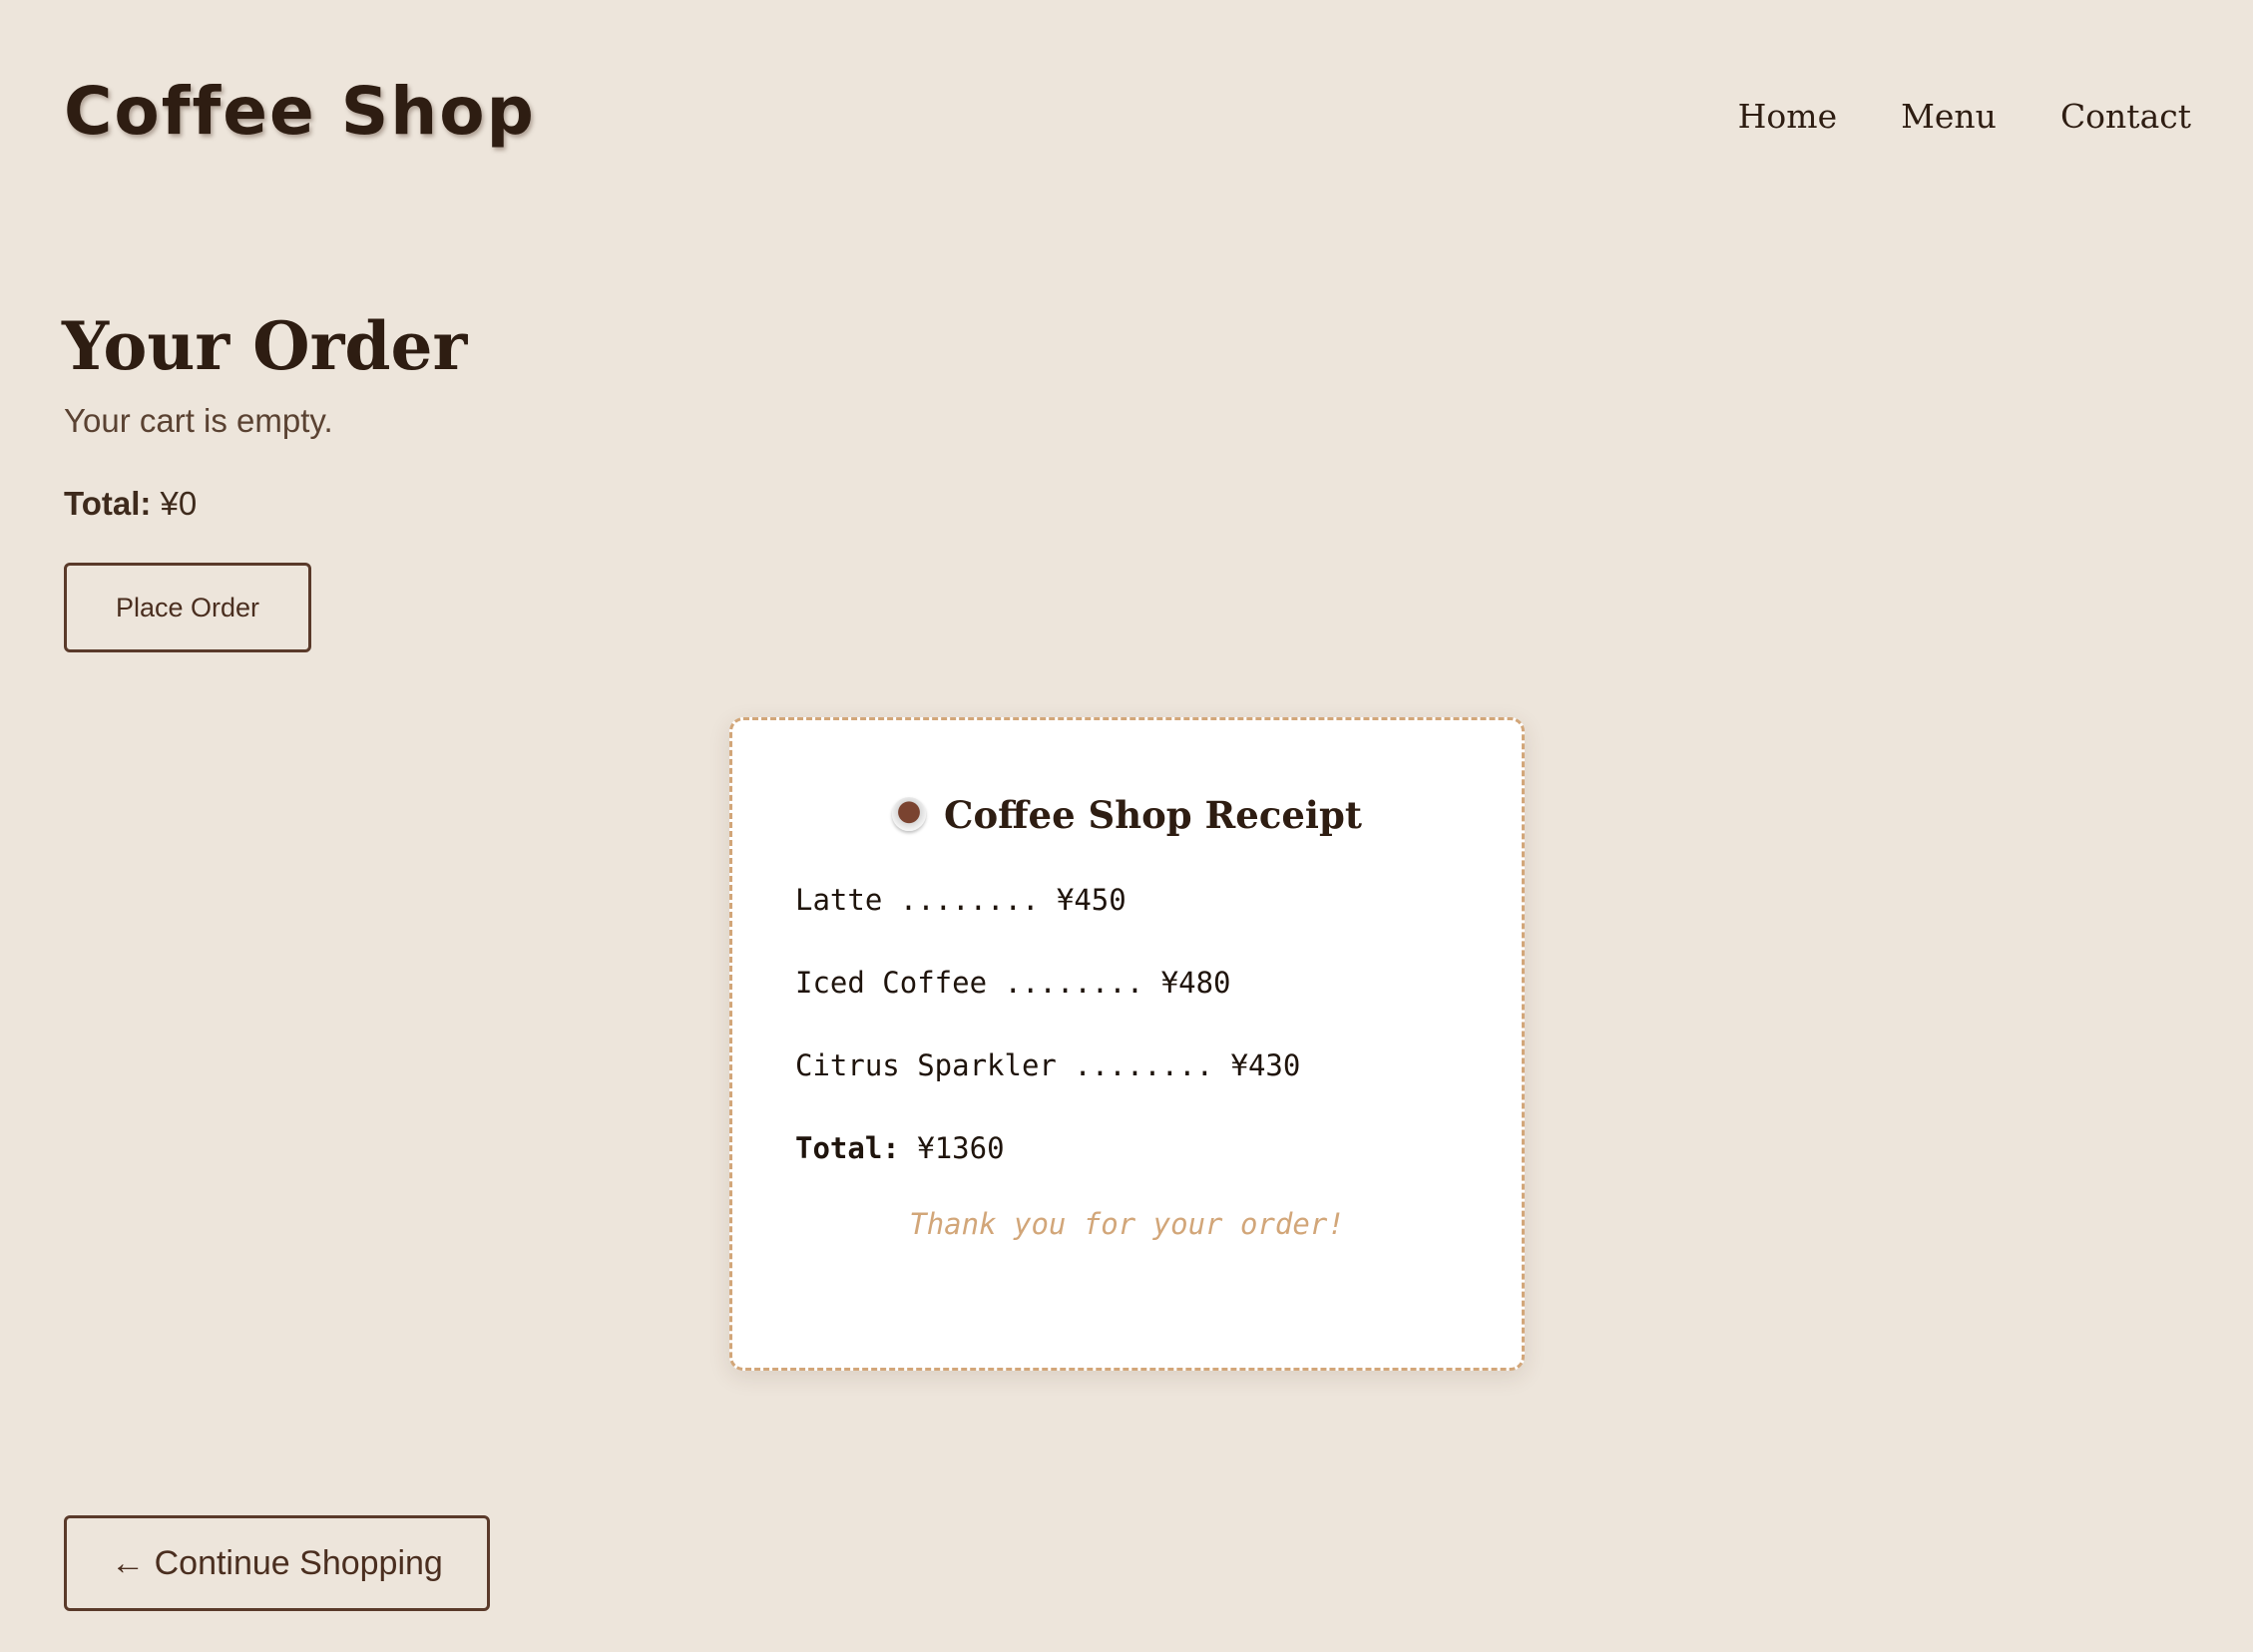  Describe the element at coordinates (1013, 983) in the screenshot. I see `receipt-item: Iced Coffee ........ ¥480` at that location.